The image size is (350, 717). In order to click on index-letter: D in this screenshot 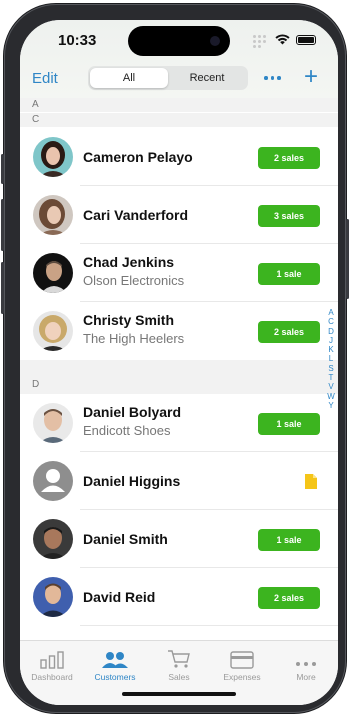, I will do `click(331, 331)`.